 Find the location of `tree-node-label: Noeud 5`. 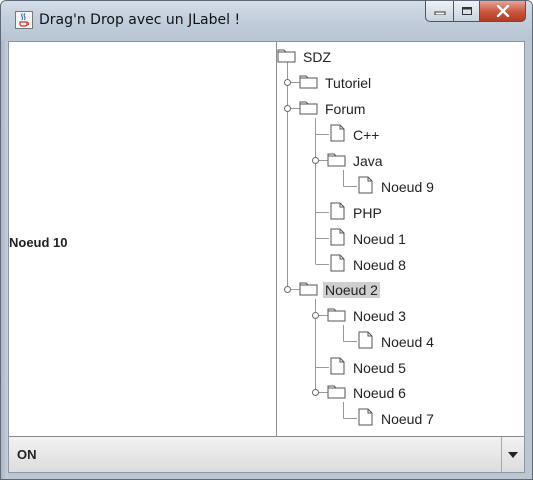

tree-node-label: Noeud 5 is located at coordinates (379, 368).